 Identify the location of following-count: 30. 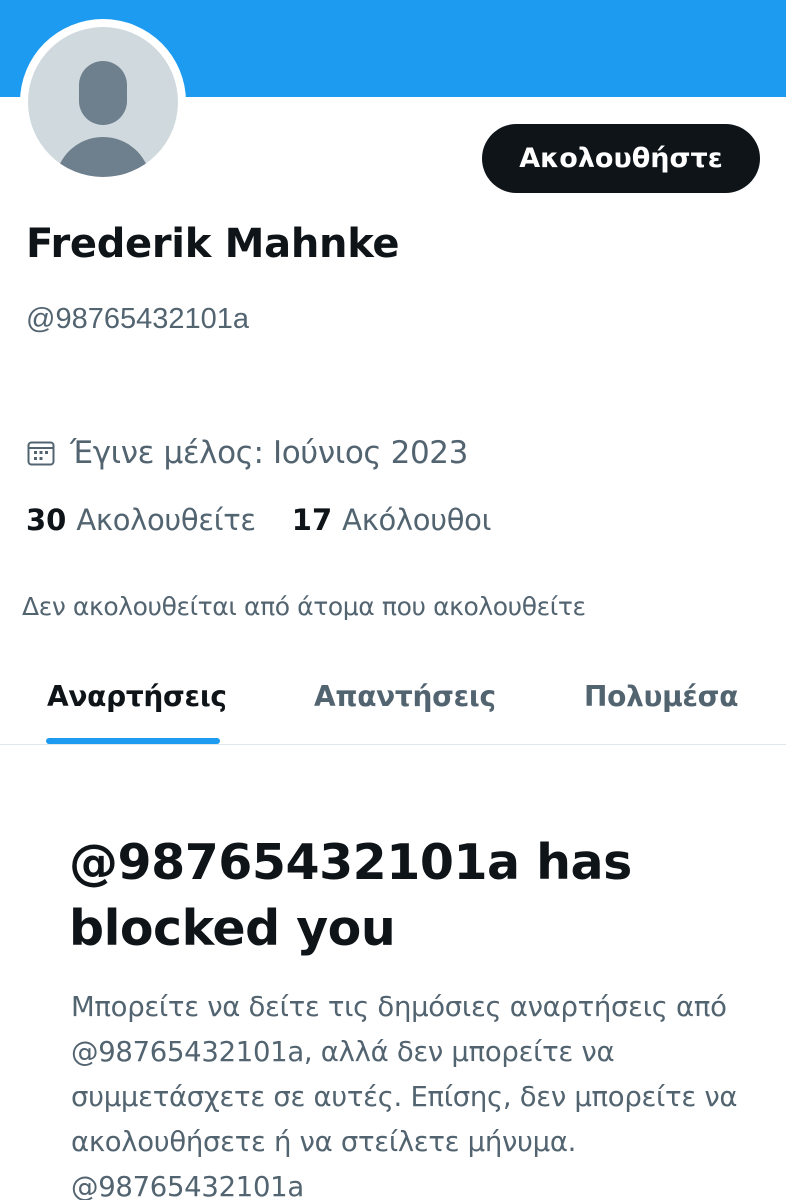
(46, 520).